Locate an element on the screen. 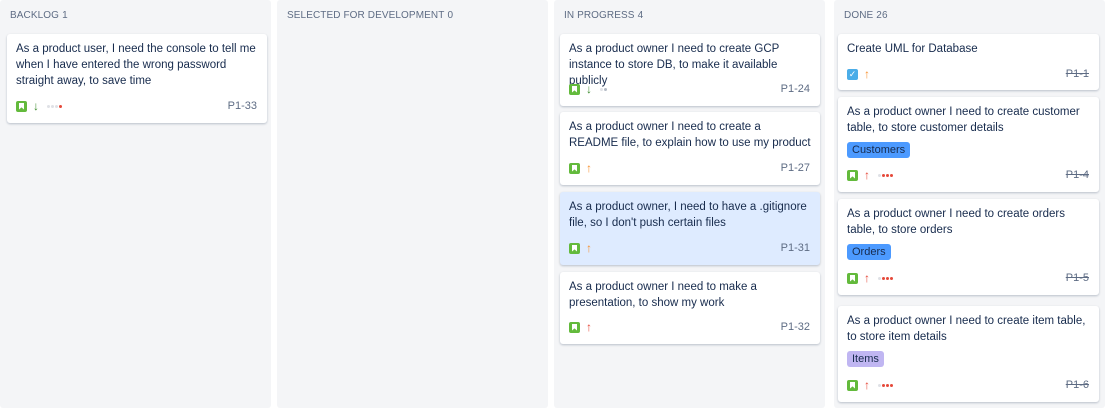 The width and height of the screenshot is (1105, 408). column-count: 26 is located at coordinates (882, 15).